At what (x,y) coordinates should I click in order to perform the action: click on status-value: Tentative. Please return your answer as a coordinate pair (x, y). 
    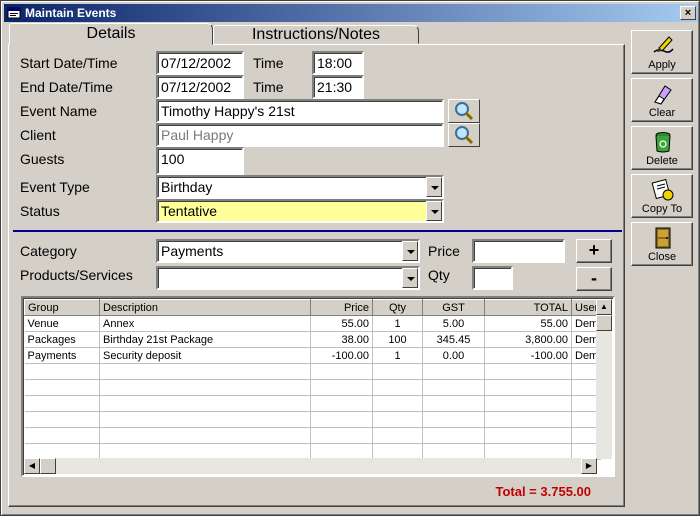
    Looking at the image, I should click on (189, 211).